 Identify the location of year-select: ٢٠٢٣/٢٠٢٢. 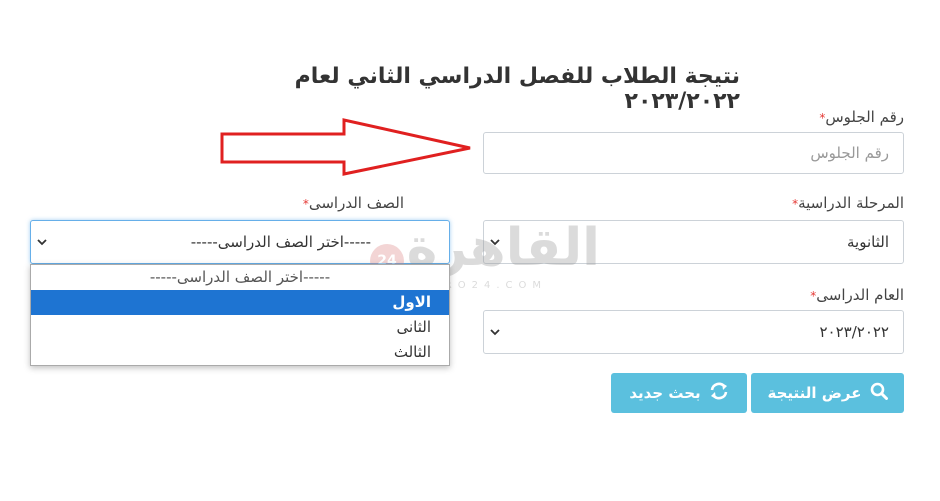
(693, 332).